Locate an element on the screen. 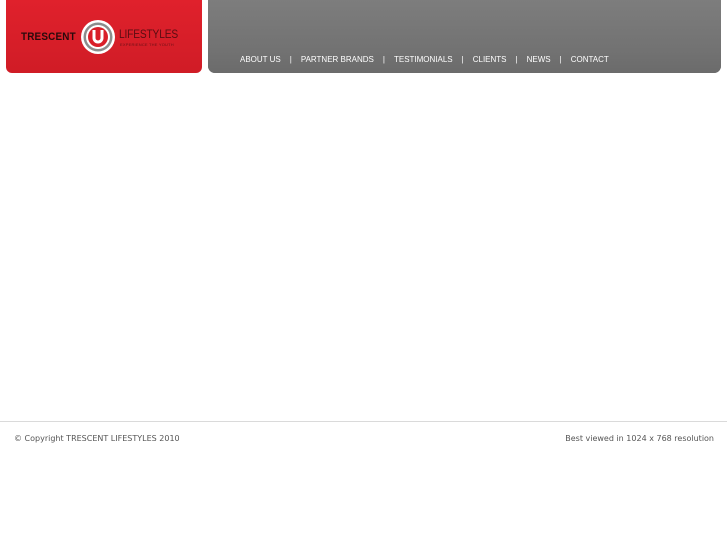 This screenshot has height=545, width=727. nav-item-testimonials: TESTIMONIALS is located at coordinates (423, 59).